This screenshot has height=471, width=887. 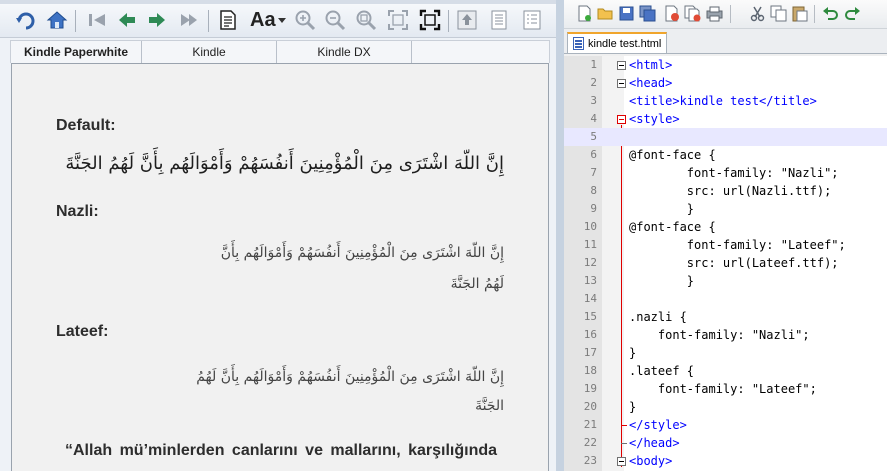 I want to click on zoom-in-icon, so click(x=305, y=20).